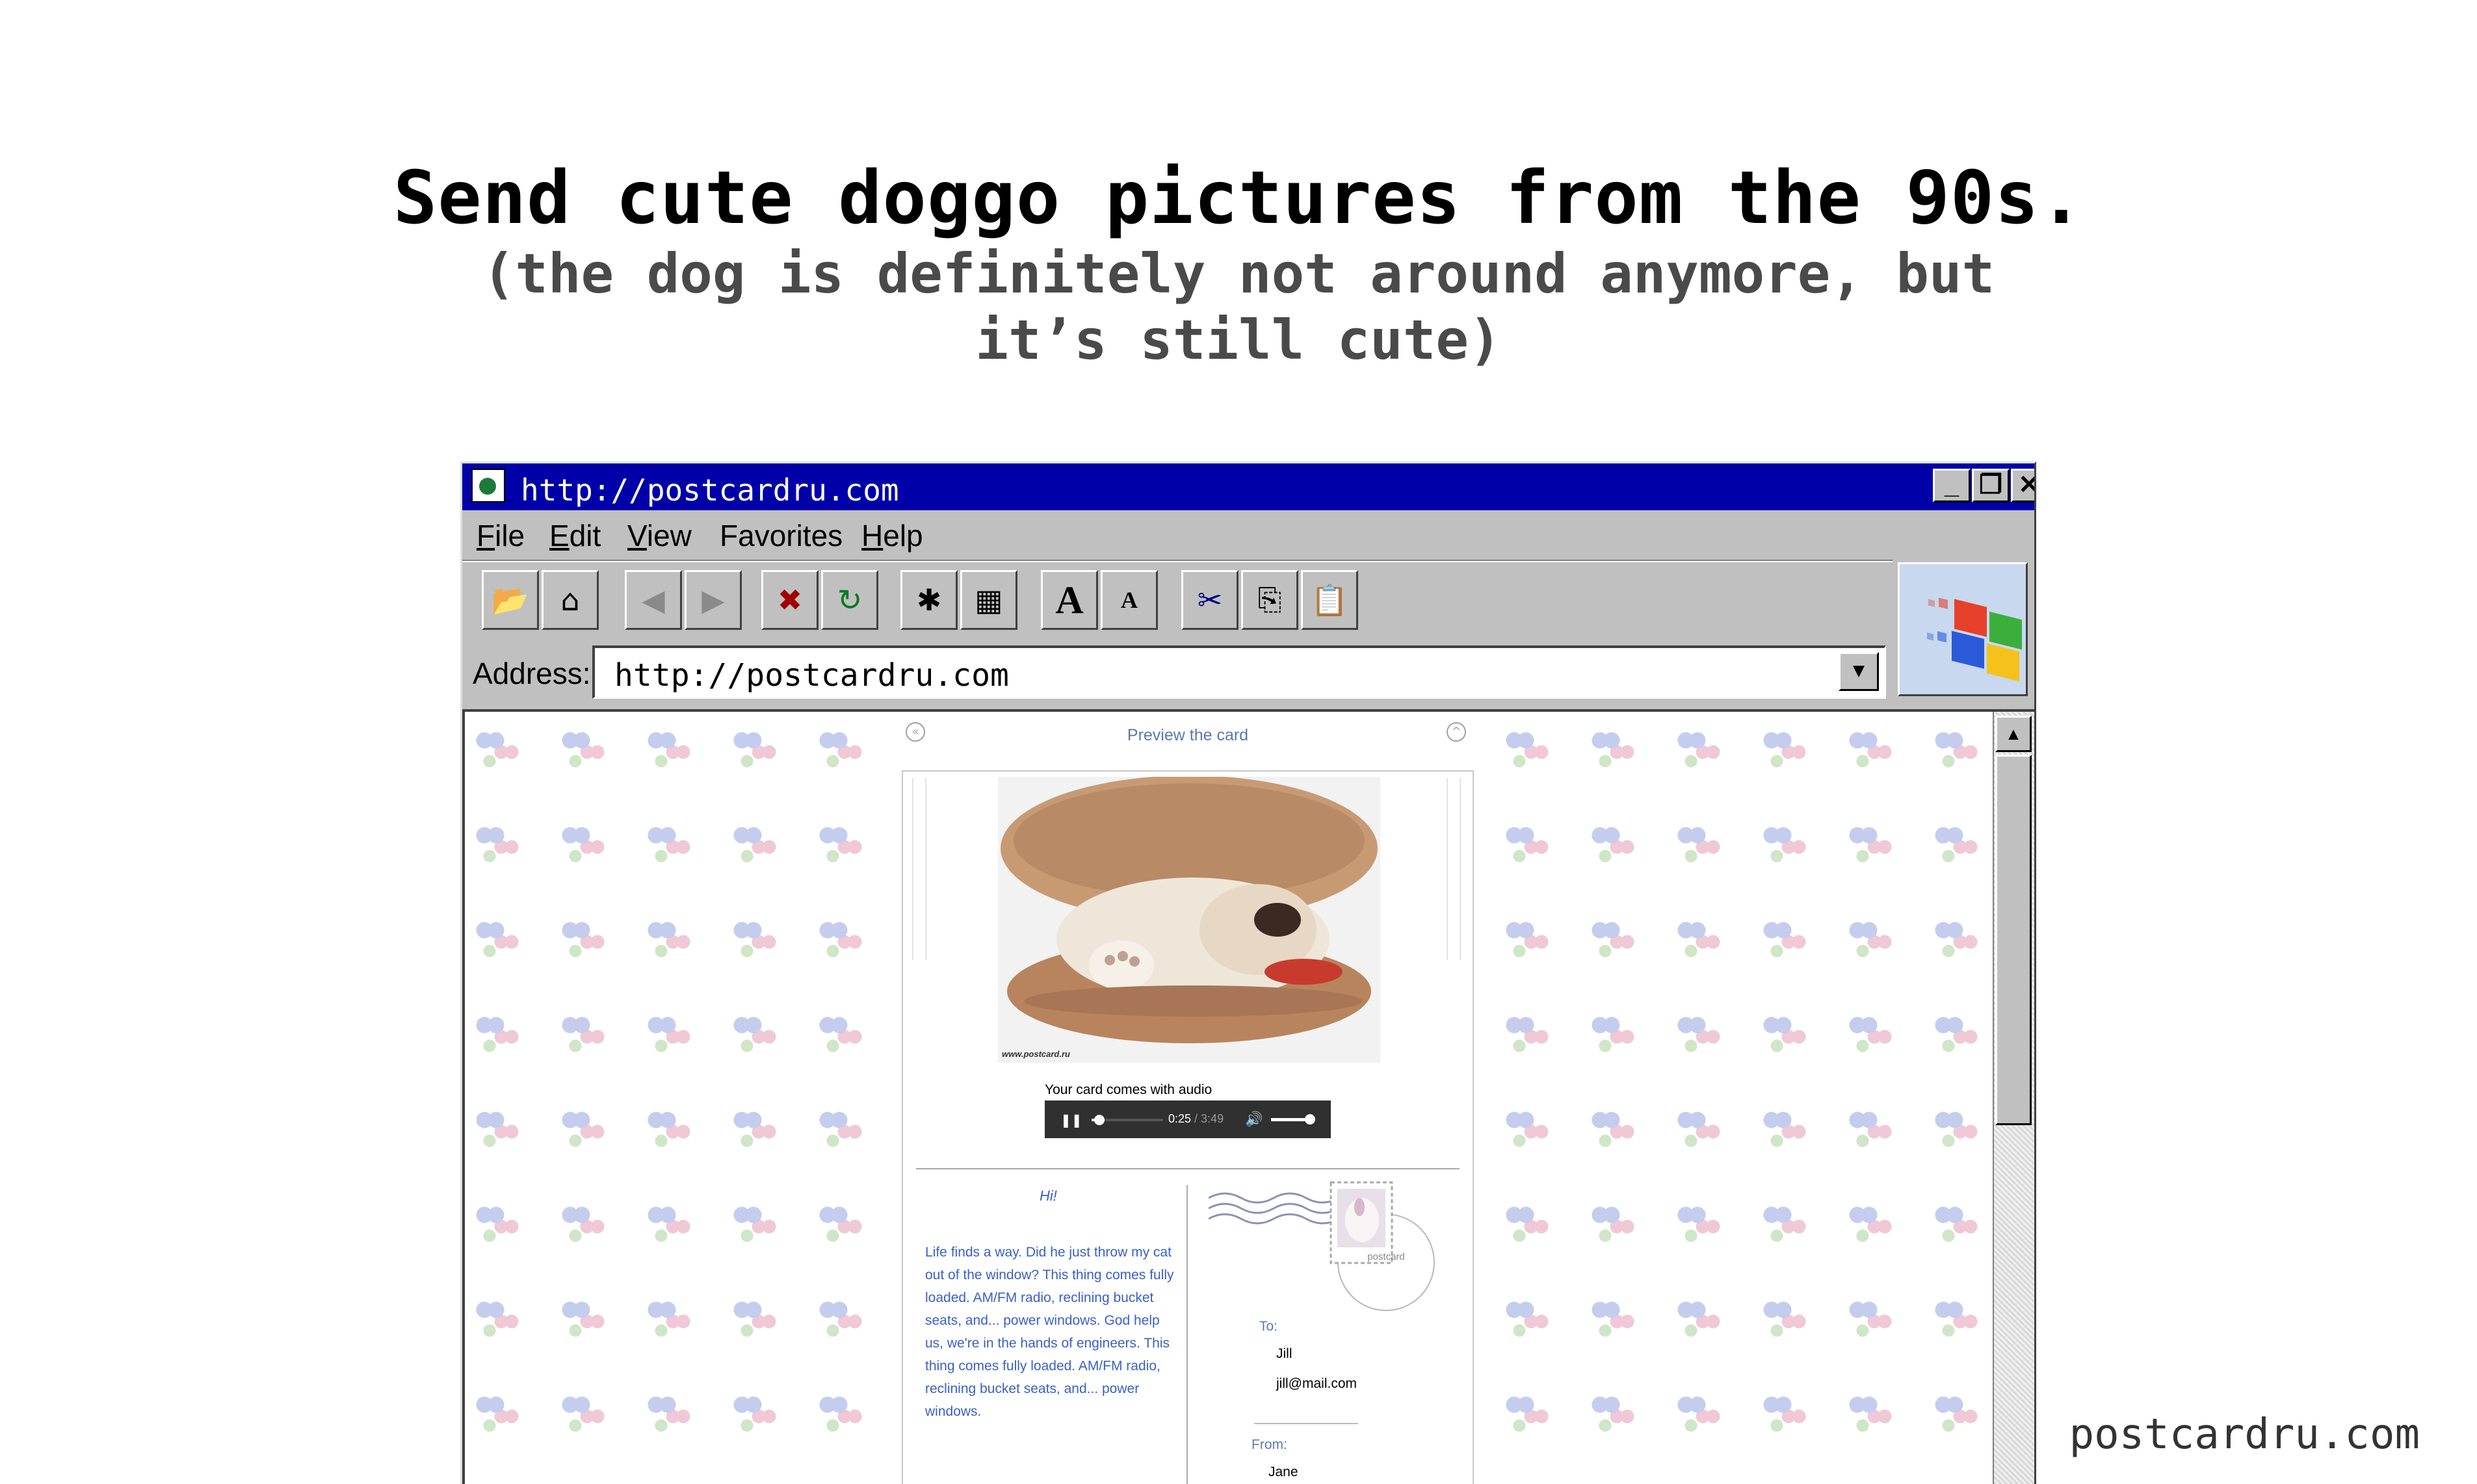 The height and width of the screenshot is (1484, 2477). I want to click on menu-separator, so click(1177, 561).